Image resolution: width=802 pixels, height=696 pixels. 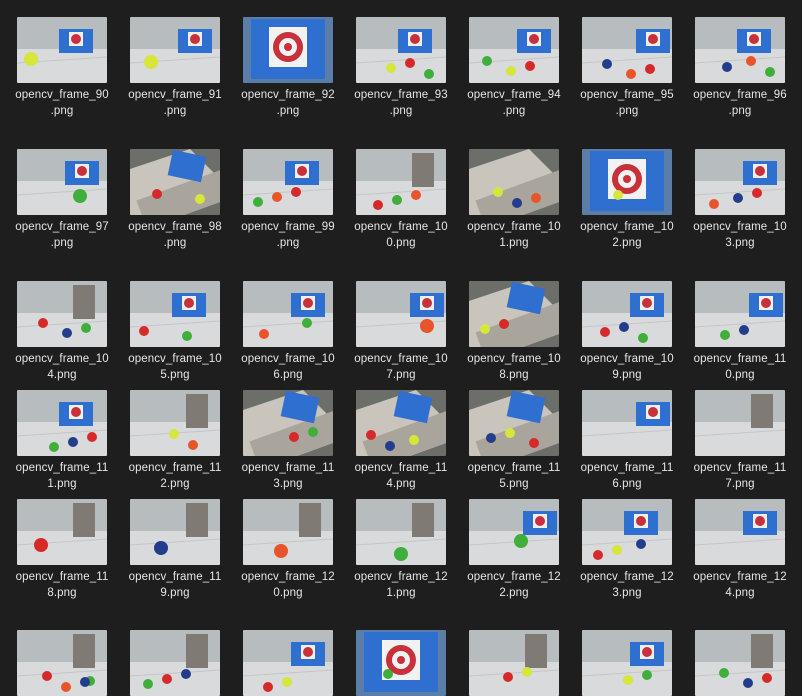 I want to click on file-name-label: opencv_frame_11 4.png, so click(x=401, y=476).